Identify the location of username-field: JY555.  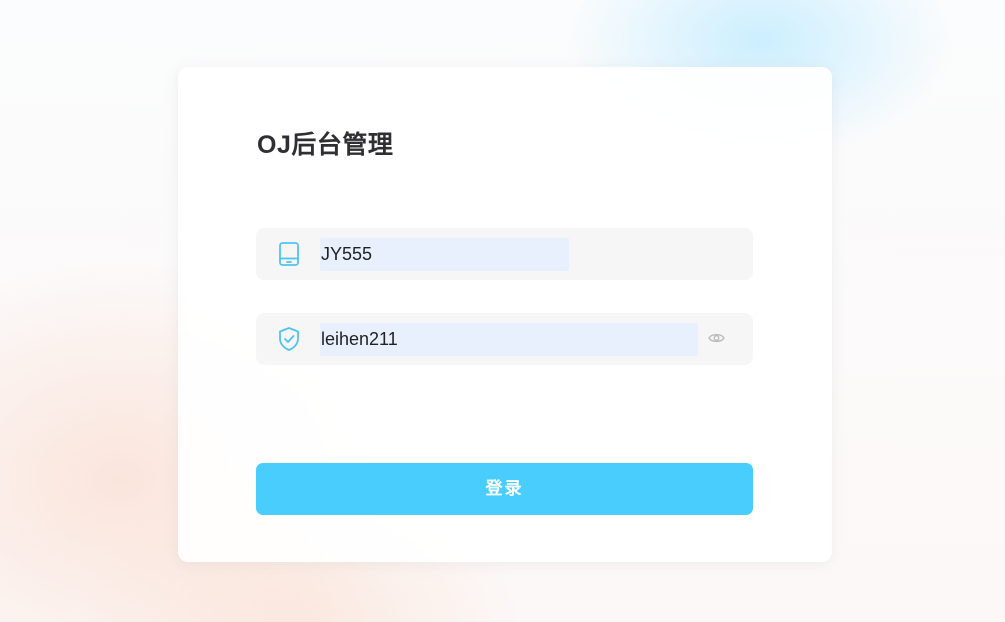
(504, 254).